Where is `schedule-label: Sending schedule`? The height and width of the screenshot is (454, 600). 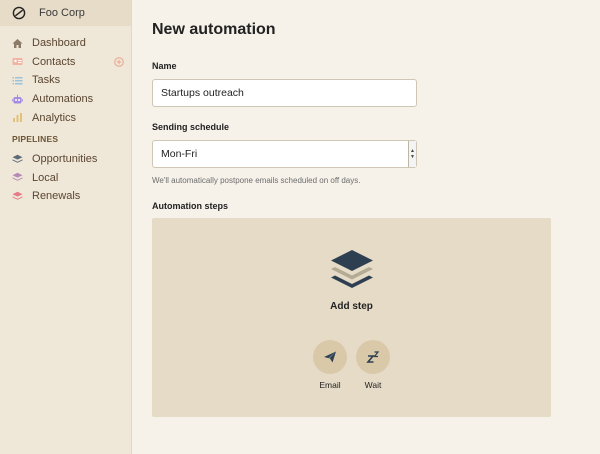
schedule-label: Sending schedule is located at coordinates (191, 127).